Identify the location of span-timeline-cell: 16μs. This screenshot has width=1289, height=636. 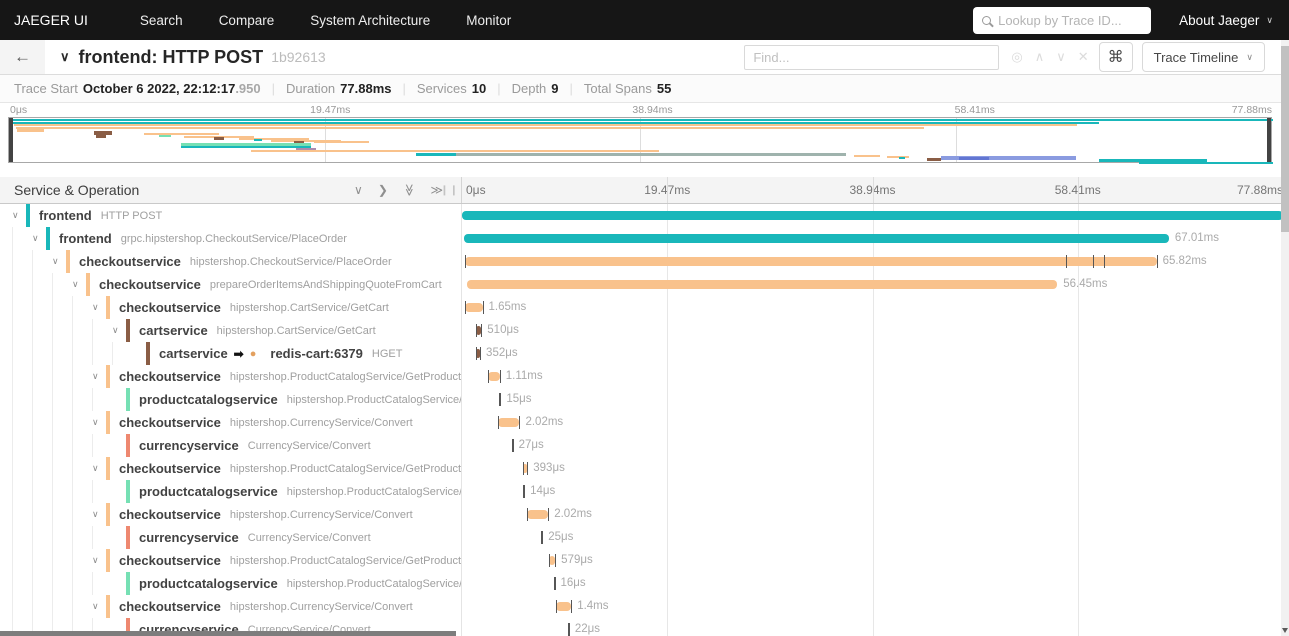
(872, 583).